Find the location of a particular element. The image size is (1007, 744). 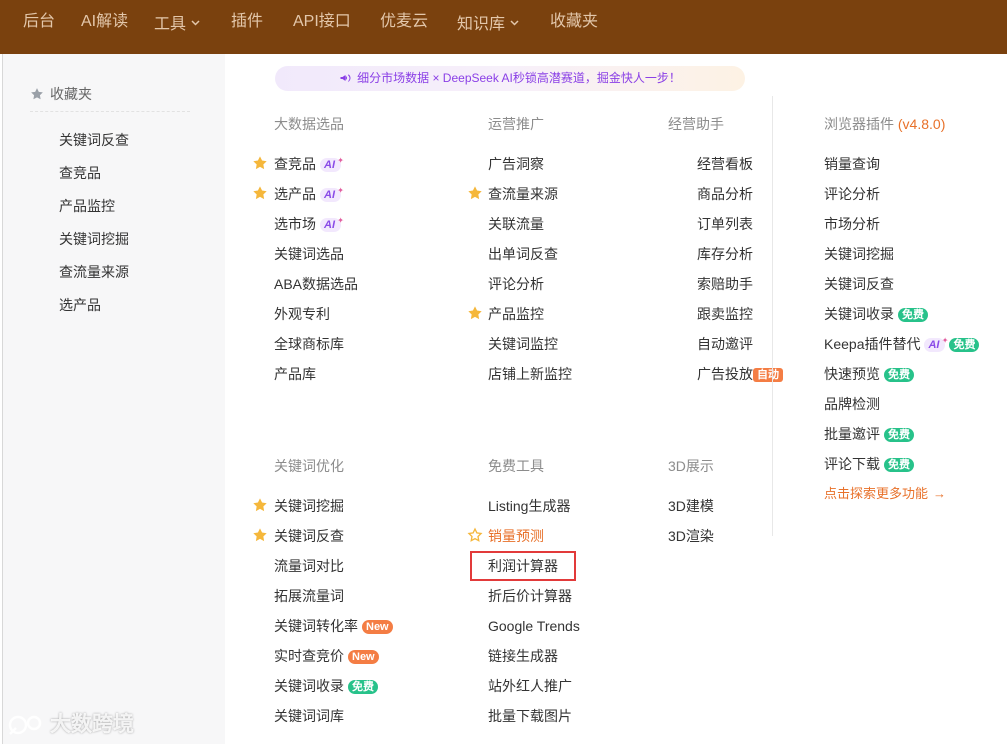

menu-item-link-generator: 链接生成器 is located at coordinates (523, 656).